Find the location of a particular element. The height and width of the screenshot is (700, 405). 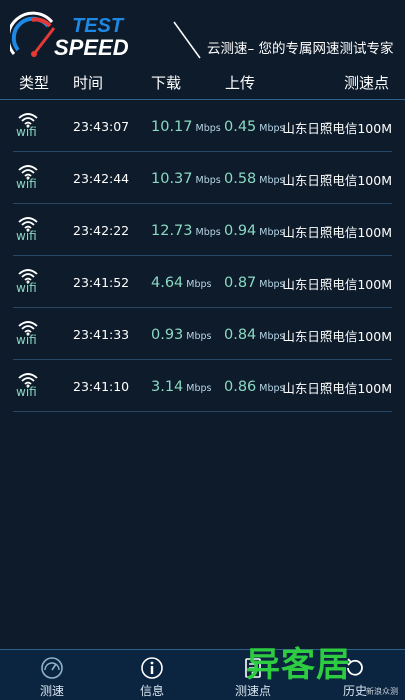

download-speed: 10.17 Mbps is located at coordinates (186, 127).